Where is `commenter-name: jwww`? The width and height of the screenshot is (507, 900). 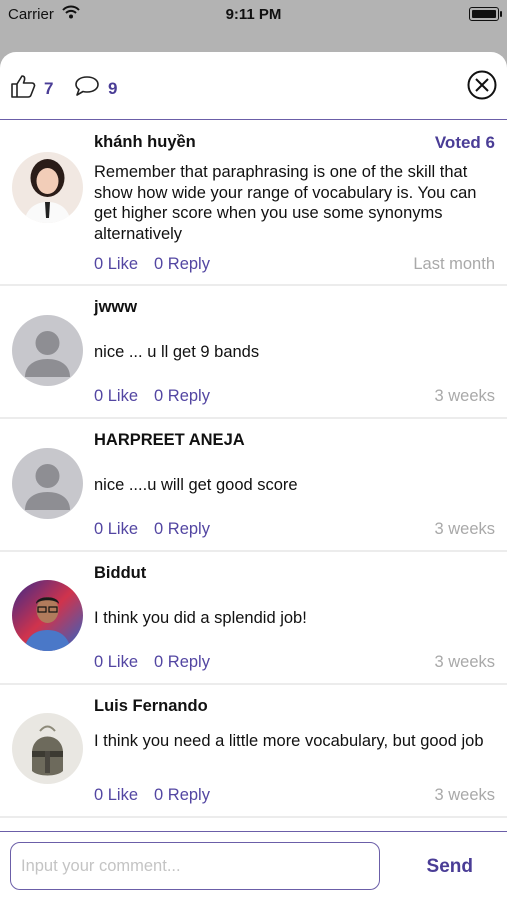 commenter-name: jwww is located at coordinates (115, 307).